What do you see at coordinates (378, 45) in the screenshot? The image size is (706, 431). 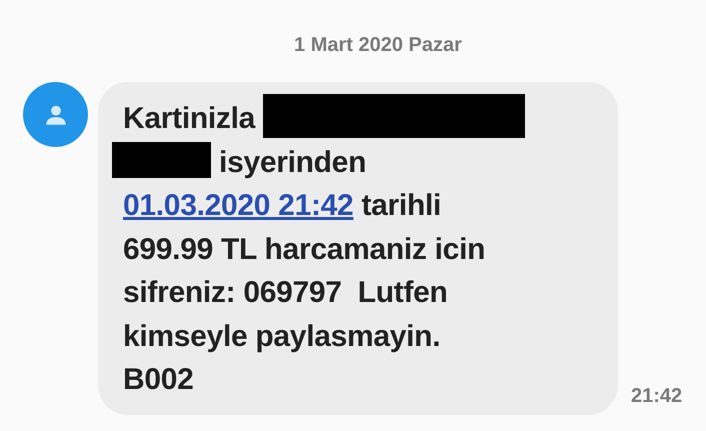 I see `date-header: 1 Mart 2020 Pazar` at bounding box center [378, 45].